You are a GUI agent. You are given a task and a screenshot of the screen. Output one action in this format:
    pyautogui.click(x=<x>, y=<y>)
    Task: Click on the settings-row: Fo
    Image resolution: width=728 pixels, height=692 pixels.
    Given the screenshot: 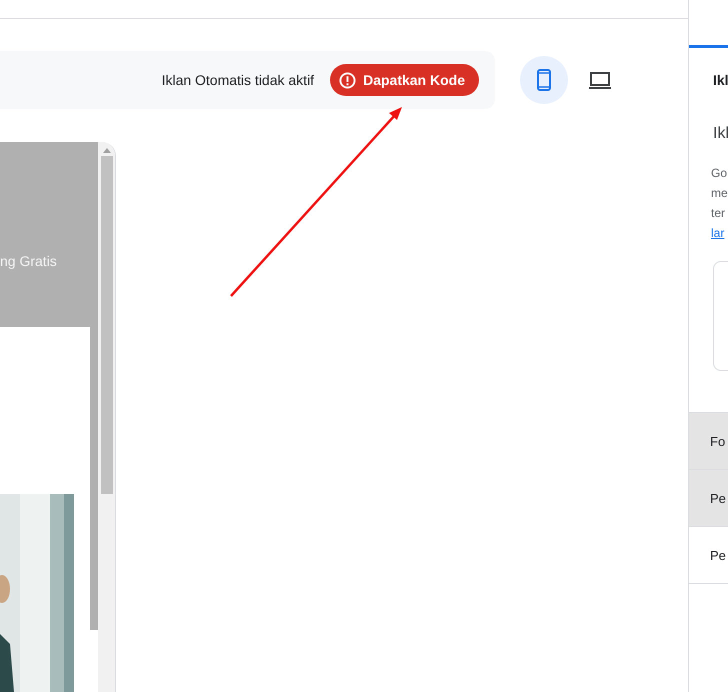 What is the action you would take?
    pyautogui.click(x=708, y=441)
    